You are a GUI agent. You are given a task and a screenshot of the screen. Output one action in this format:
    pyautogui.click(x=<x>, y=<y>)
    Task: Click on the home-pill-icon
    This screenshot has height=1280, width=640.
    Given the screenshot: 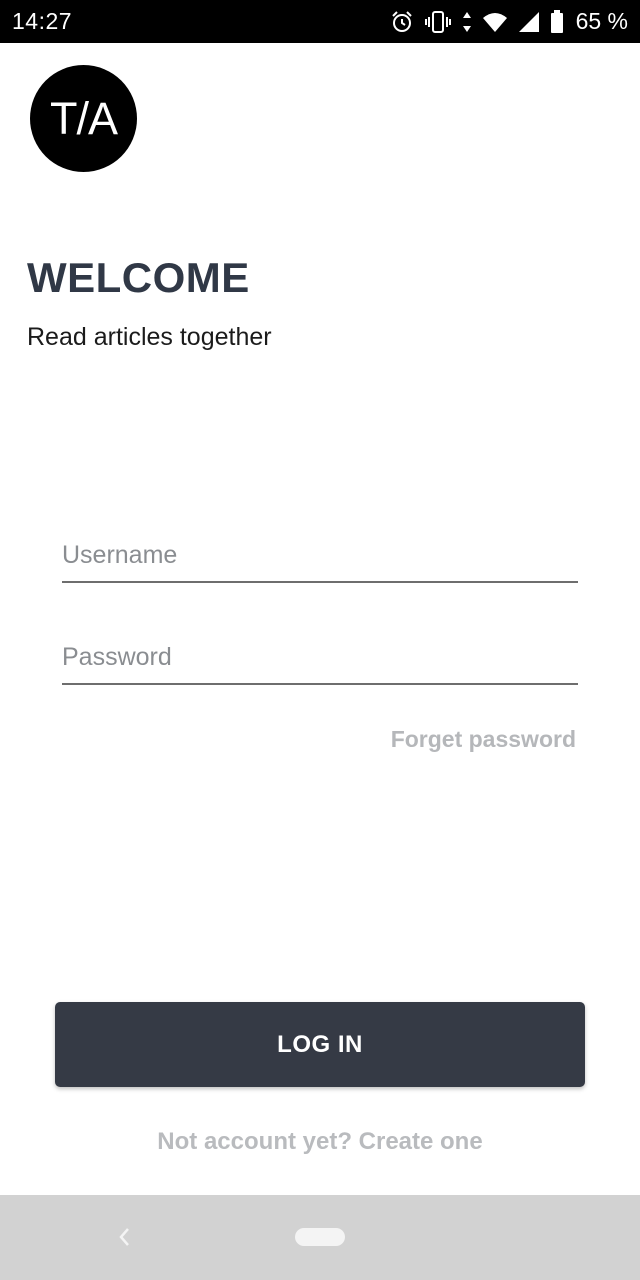 What is the action you would take?
    pyautogui.click(x=320, y=1237)
    